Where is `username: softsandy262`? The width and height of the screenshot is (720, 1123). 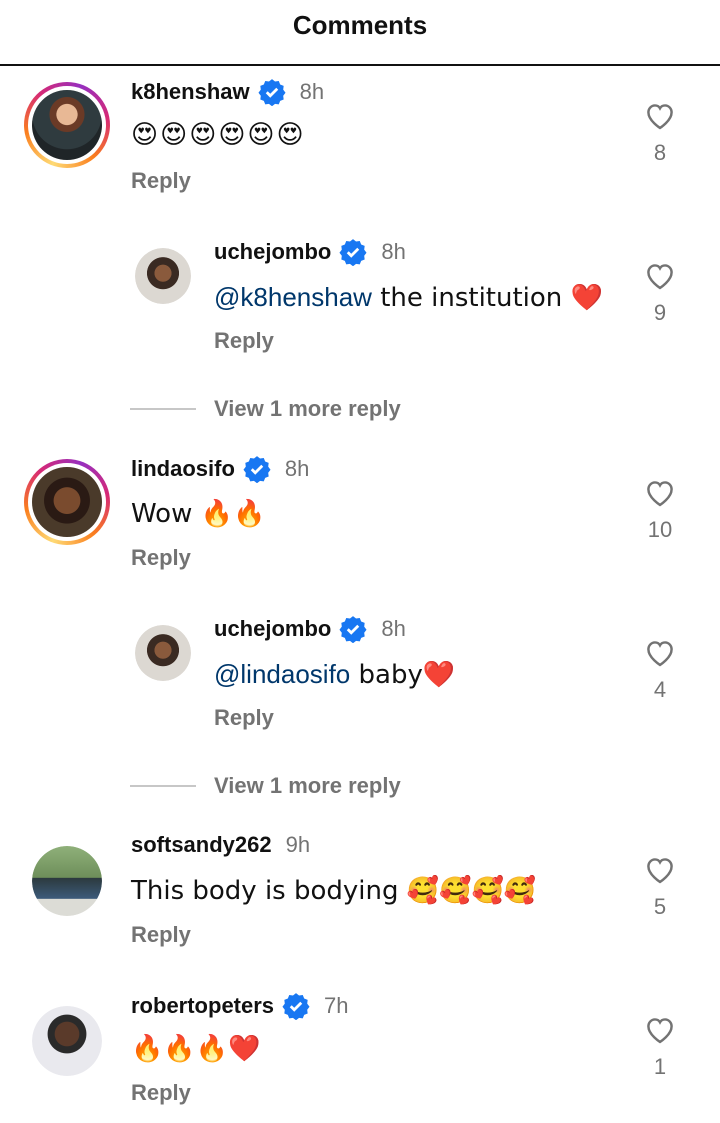
username: softsandy262 is located at coordinates (201, 845).